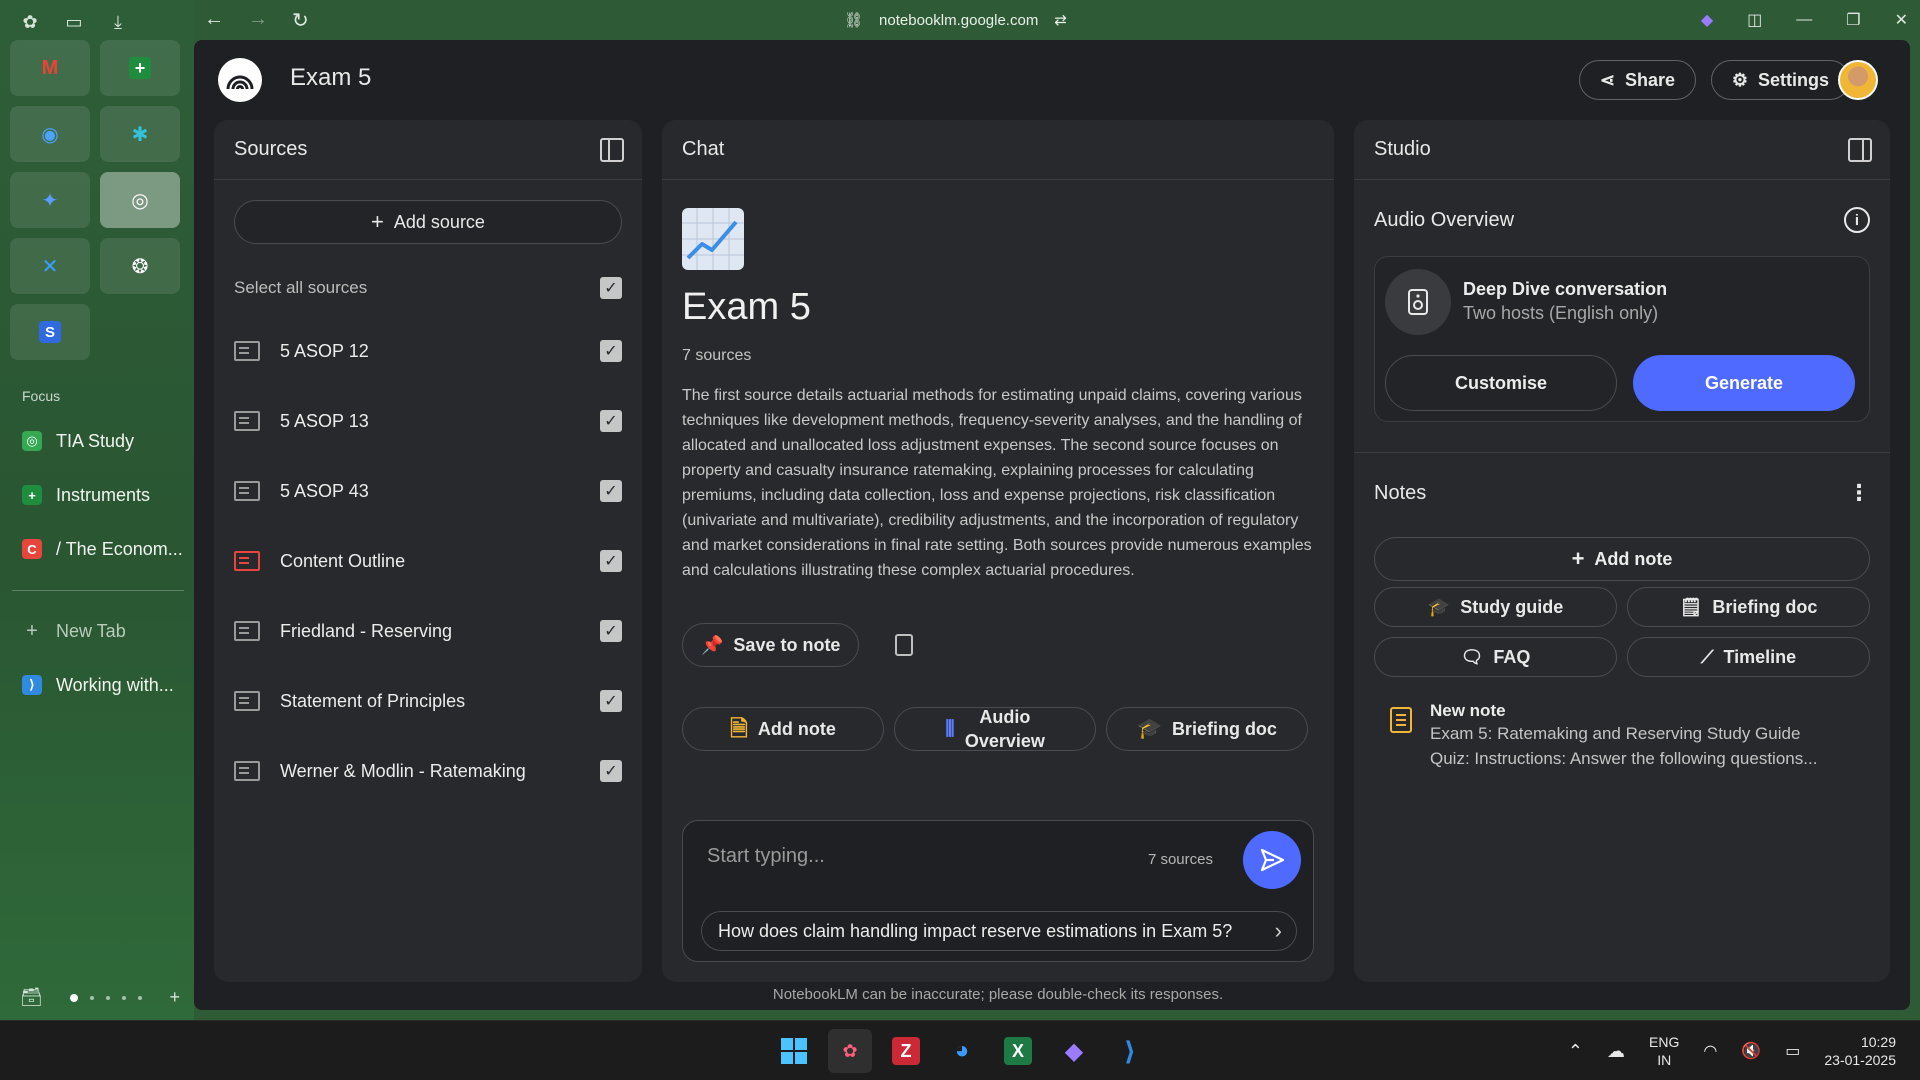  Describe the element at coordinates (214, 20) in the screenshot. I see `back-icon: ←` at that location.